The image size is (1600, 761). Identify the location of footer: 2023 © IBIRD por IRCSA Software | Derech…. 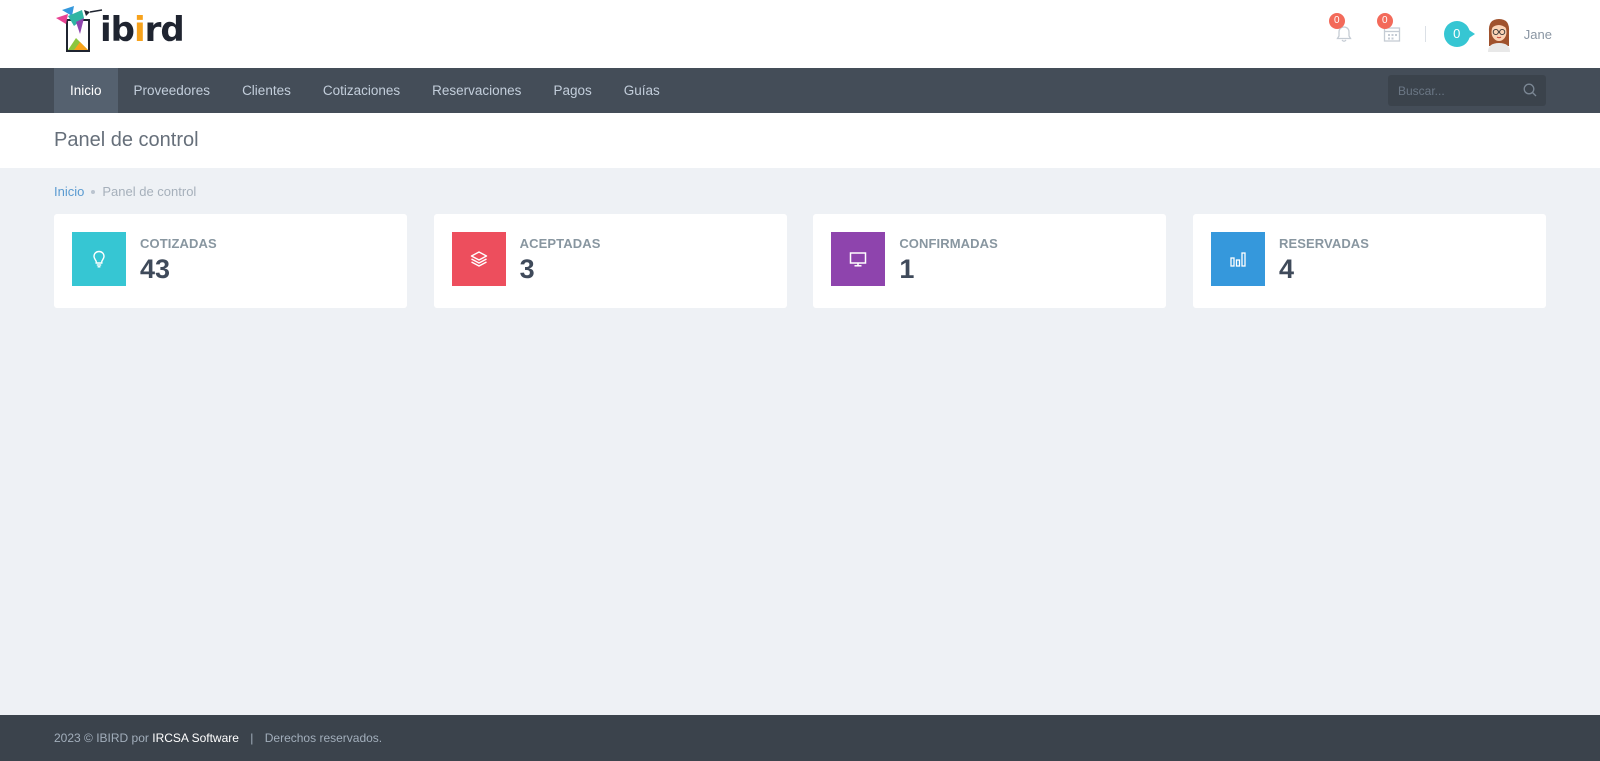
(800, 738).